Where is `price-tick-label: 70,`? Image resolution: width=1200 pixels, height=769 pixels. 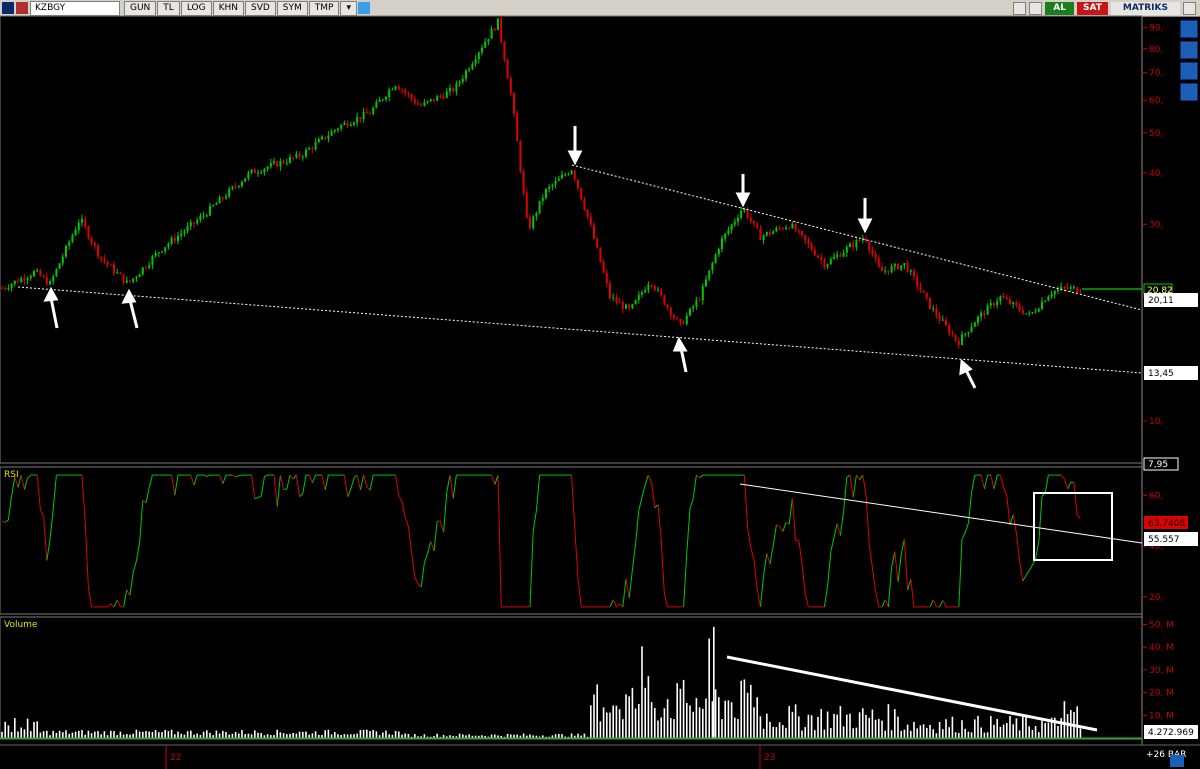
price-tick-label: 70, is located at coordinates (1156, 74).